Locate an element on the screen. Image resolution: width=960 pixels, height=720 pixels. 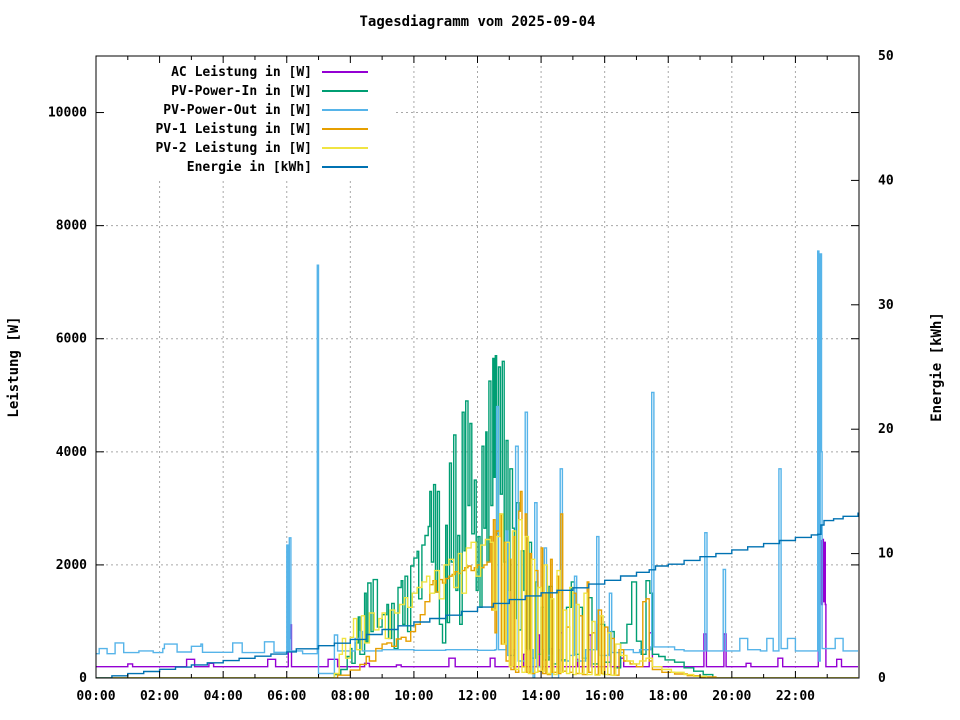
y-tick-label-right: 50 is located at coordinates (886, 56).